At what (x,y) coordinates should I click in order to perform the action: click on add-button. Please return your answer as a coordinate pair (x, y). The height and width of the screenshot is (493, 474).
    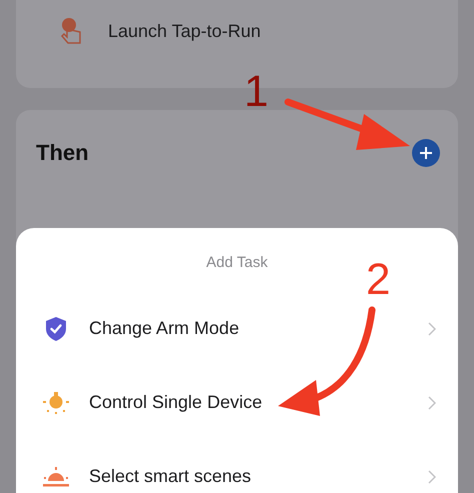
    Looking at the image, I should click on (426, 152).